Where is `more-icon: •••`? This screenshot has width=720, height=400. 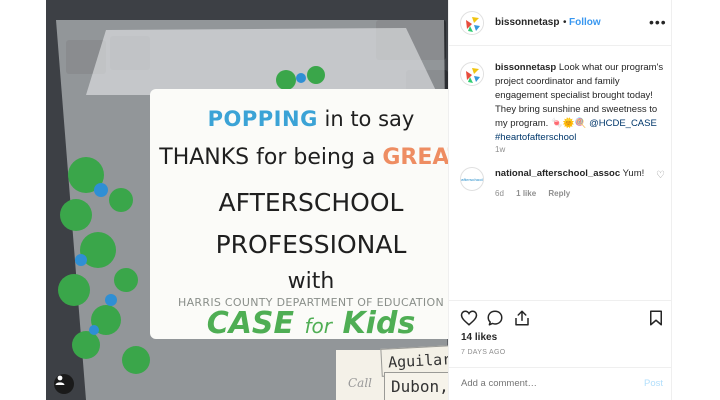 more-icon: ••• is located at coordinates (658, 22).